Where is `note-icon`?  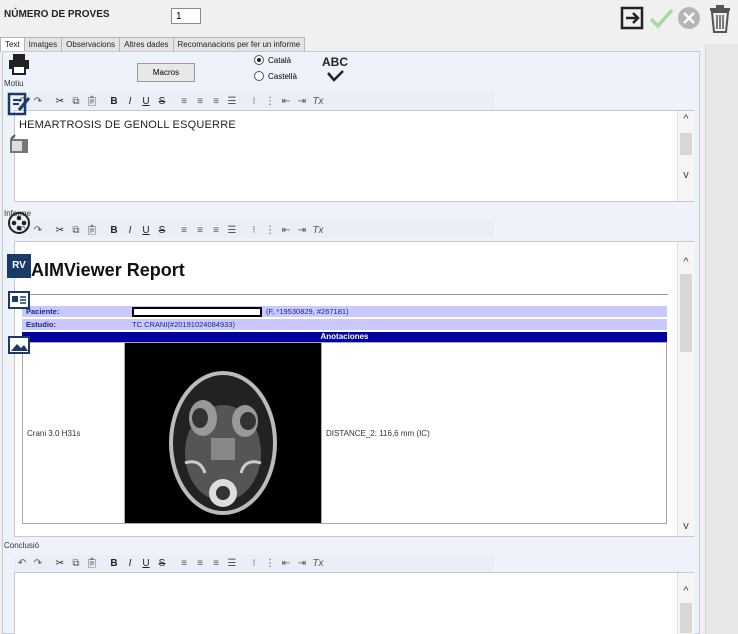 note-icon is located at coordinates (19, 145).